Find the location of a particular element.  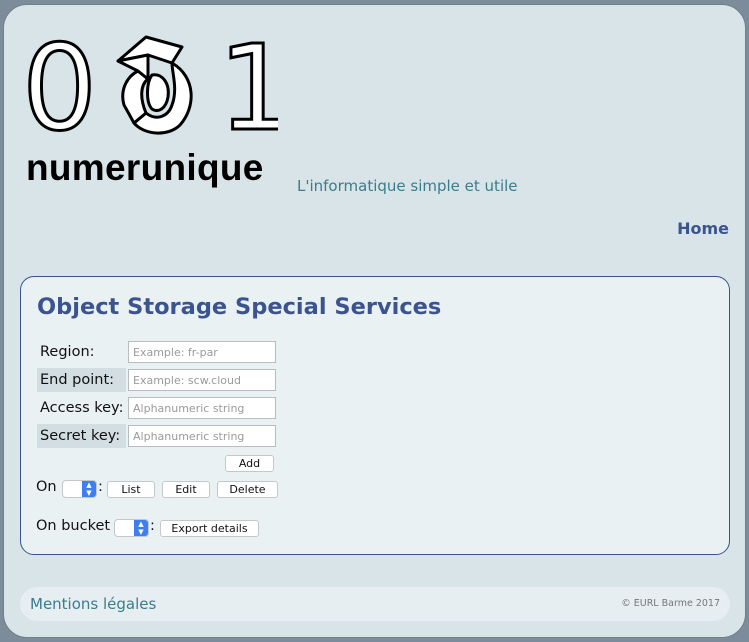

access-key-row: Access key: is located at coordinates (156, 408).